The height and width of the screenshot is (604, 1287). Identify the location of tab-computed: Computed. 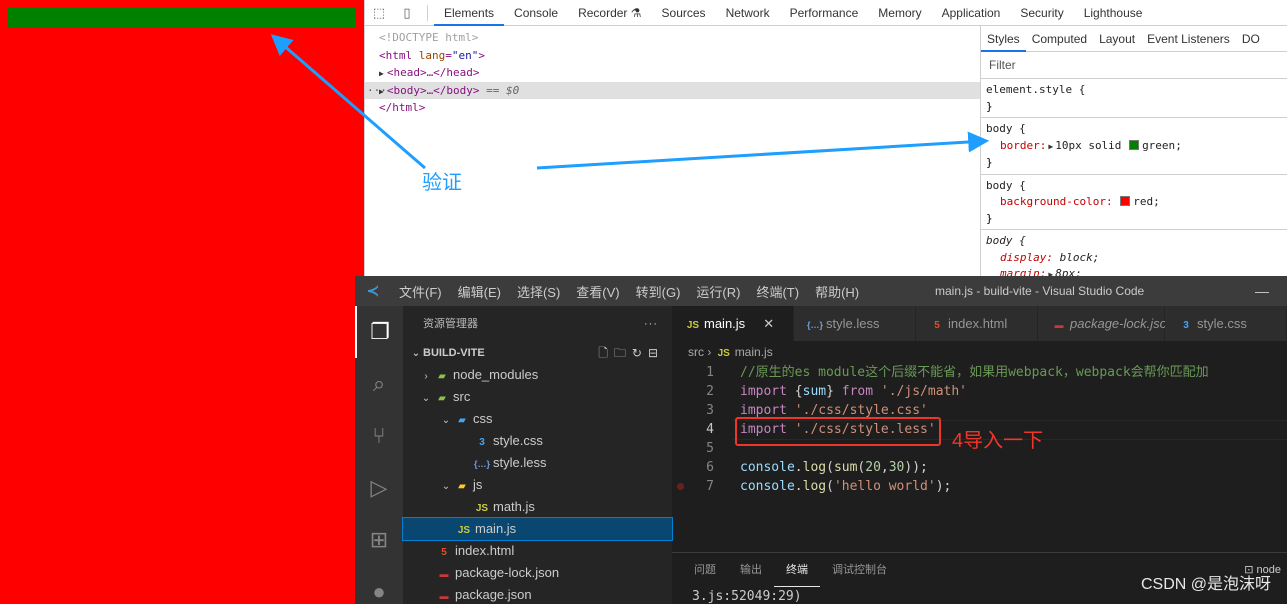
(1059, 39).